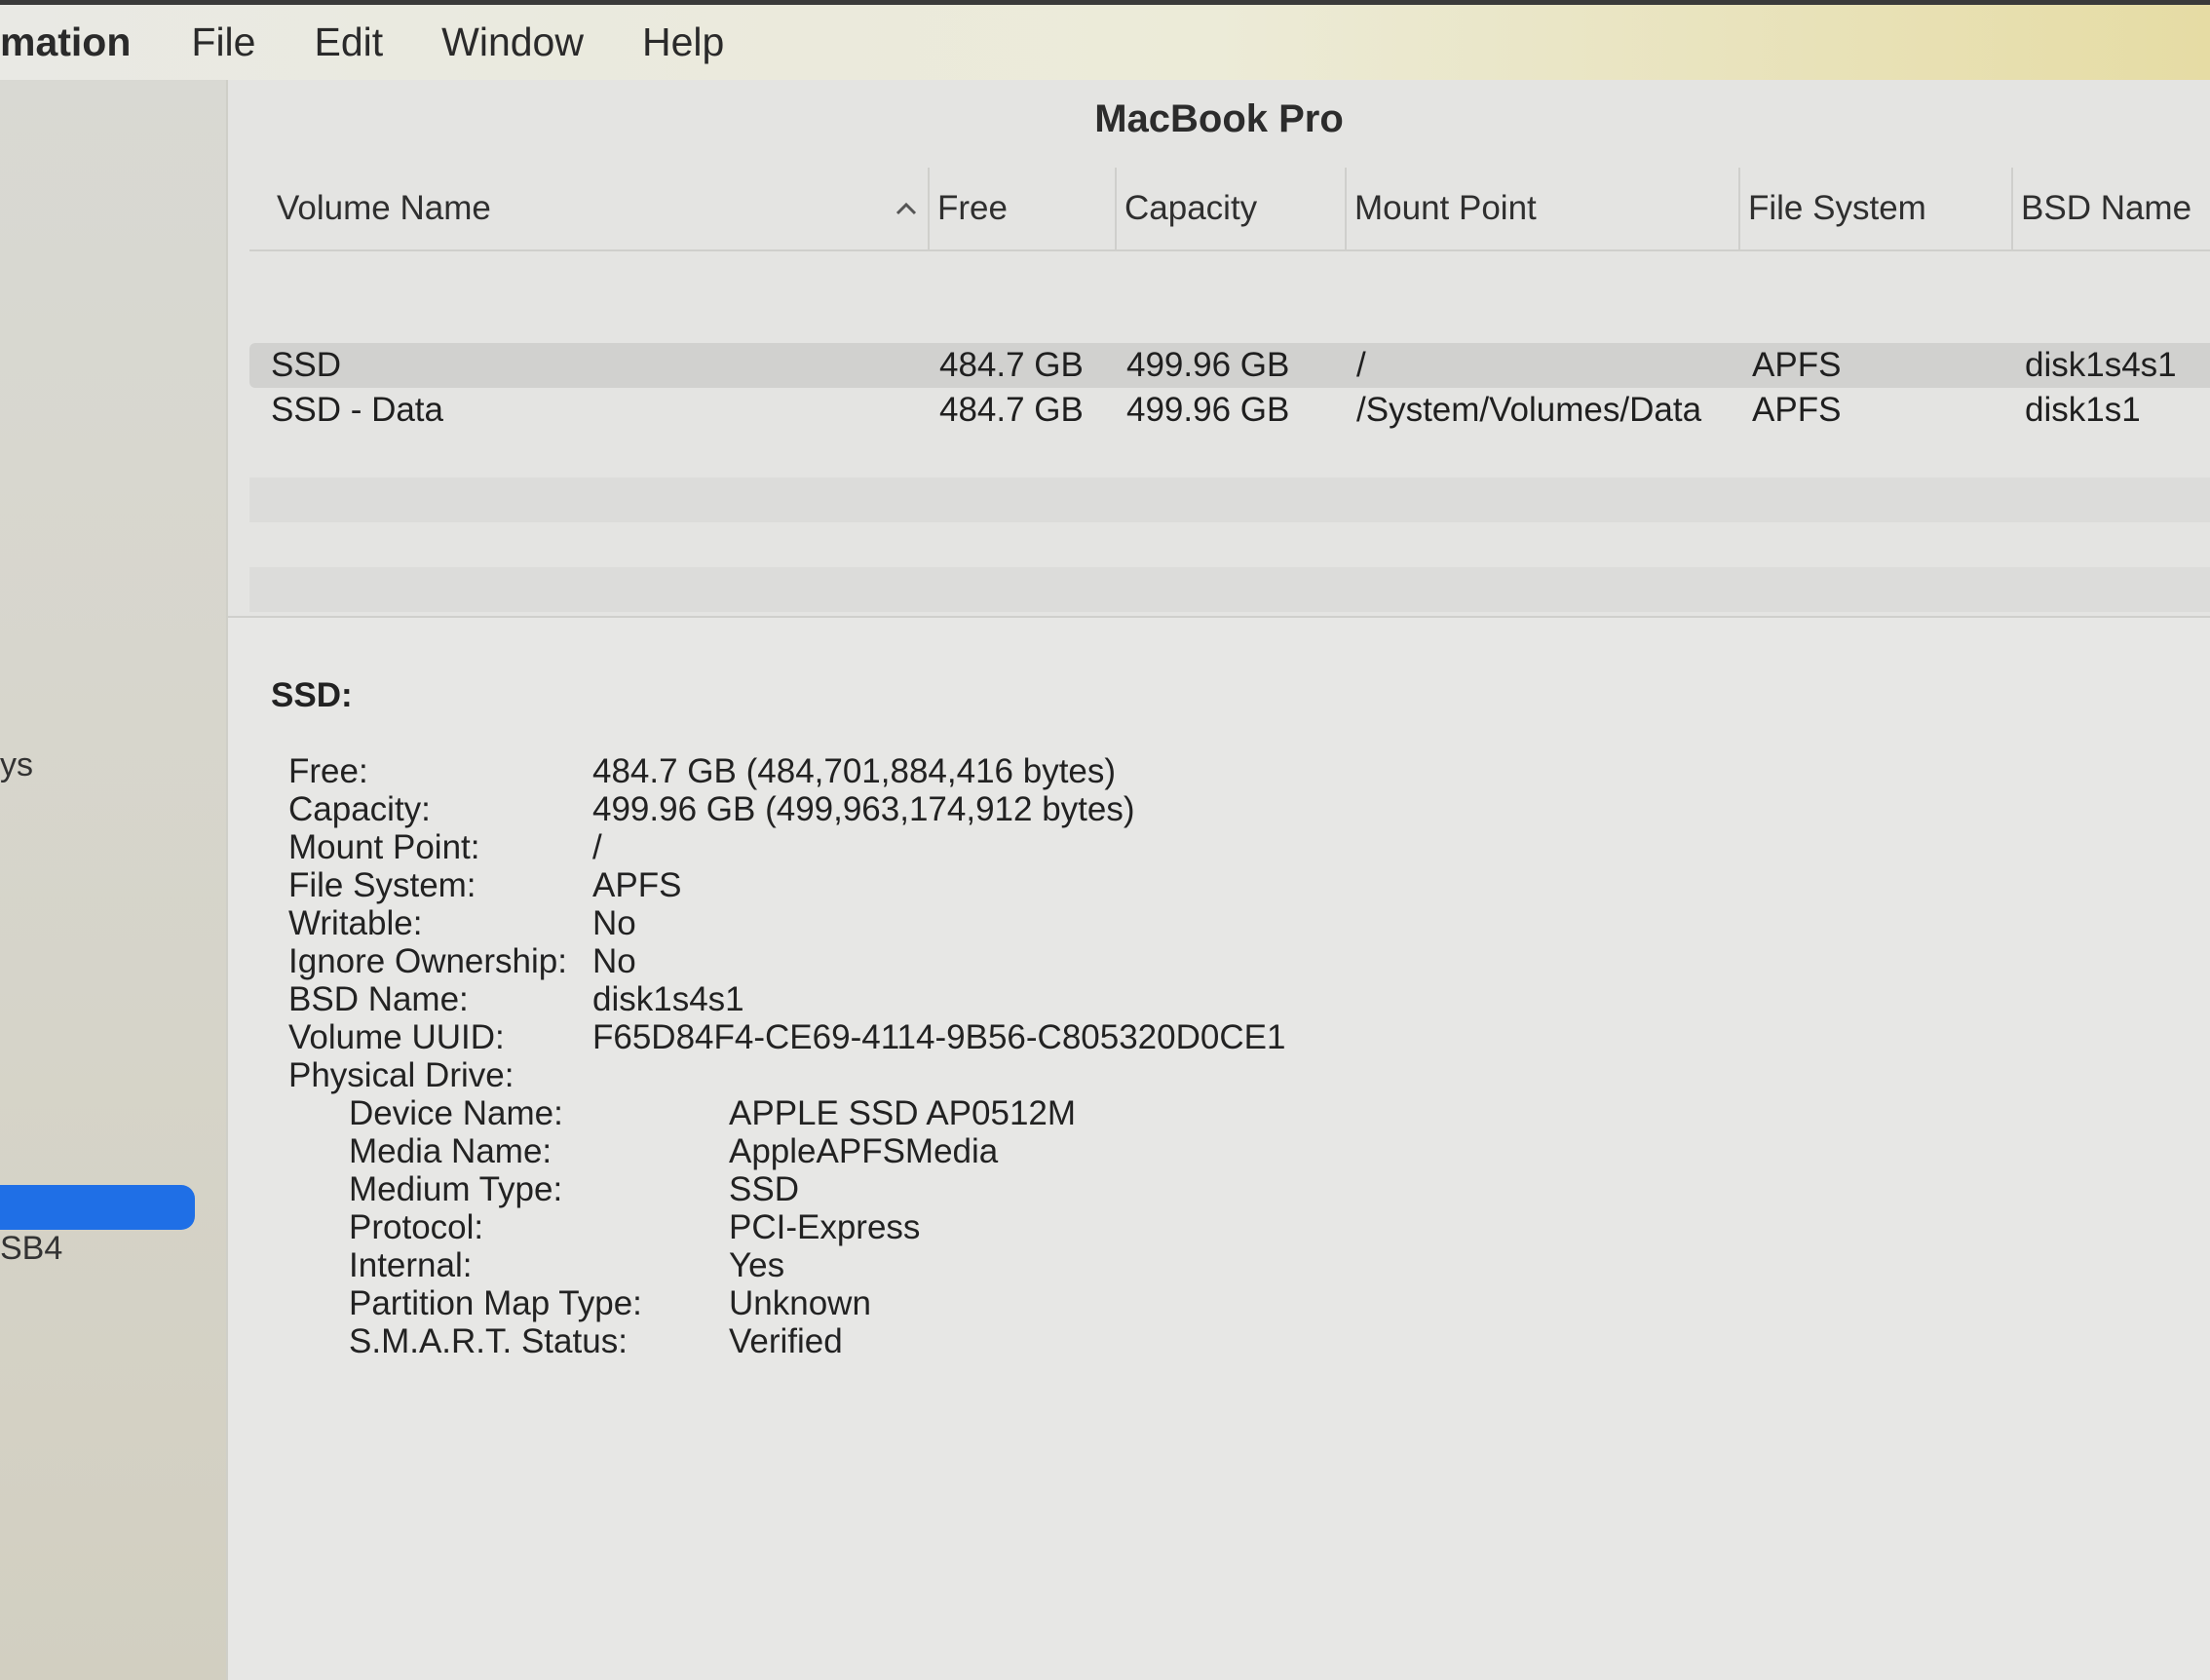 The image size is (2210, 1680). What do you see at coordinates (939, 1037) in the screenshot?
I see `detail-value: F65D84F4-CE69-4114-9B56-C805320D0CE1` at bounding box center [939, 1037].